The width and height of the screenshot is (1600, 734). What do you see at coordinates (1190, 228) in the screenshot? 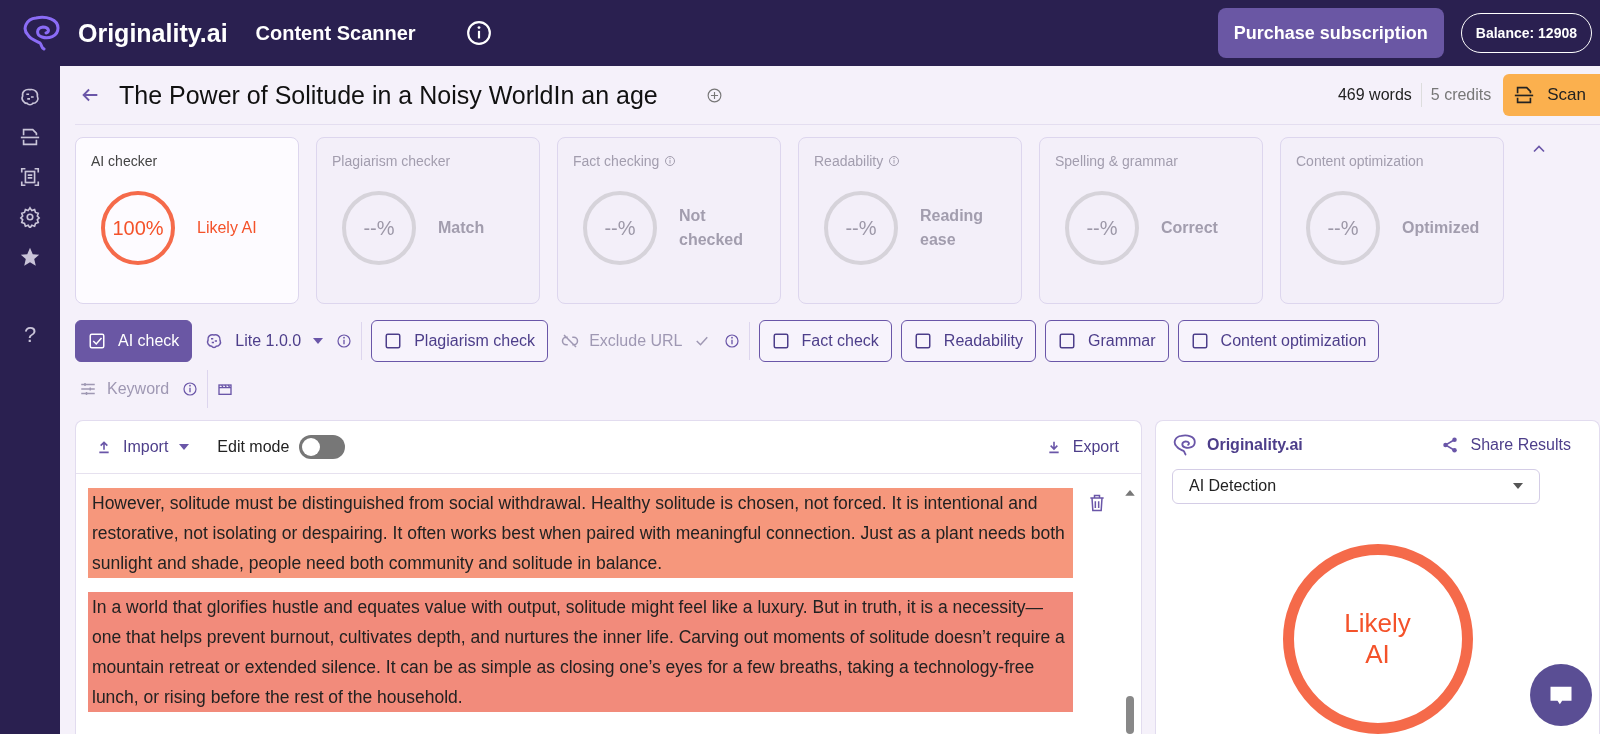
I see `verdict-label: Correct` at bounding box center [1190, 228].